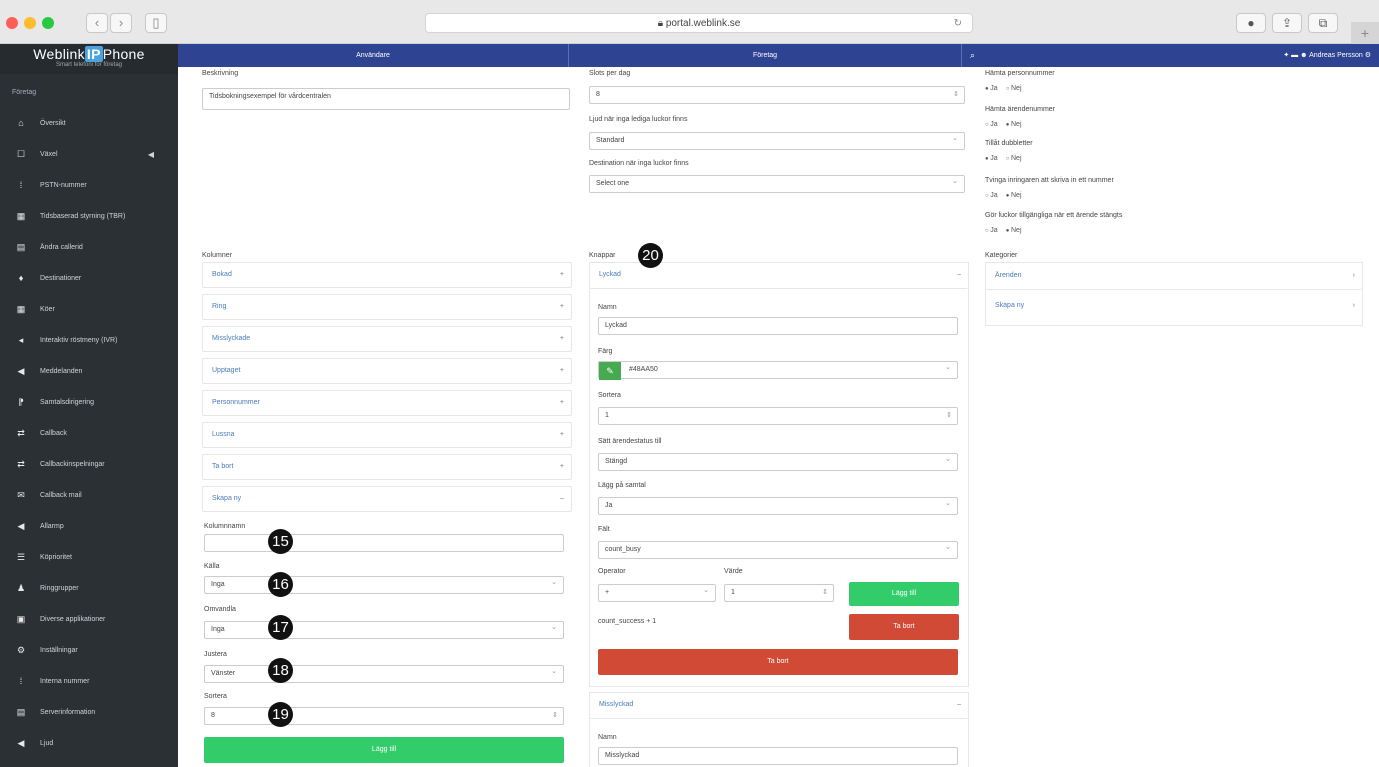 The image size is (1379, 767). What do you see at coordinates (384, 629) in the screenshot?
I see `convert-select: Inga` at bounding box center [384, 629].